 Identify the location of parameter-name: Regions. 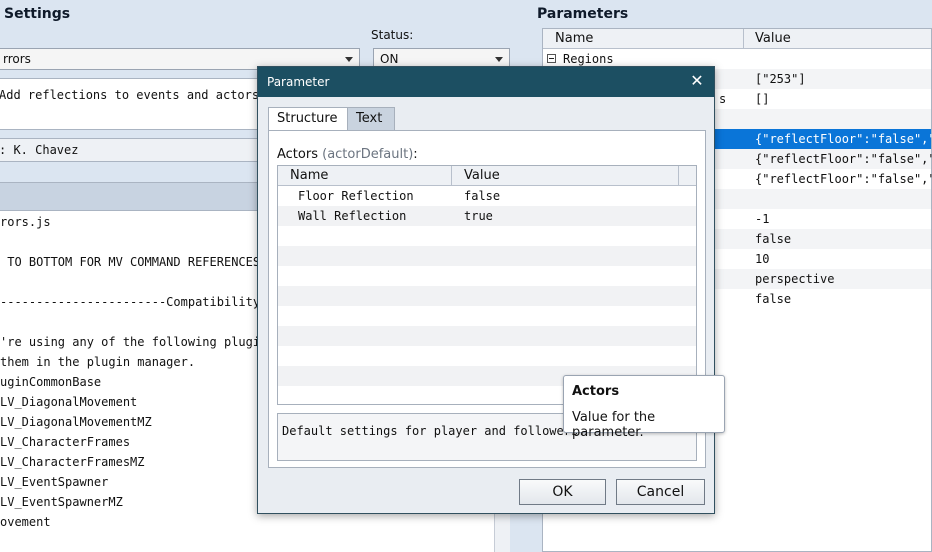
(588, 59).